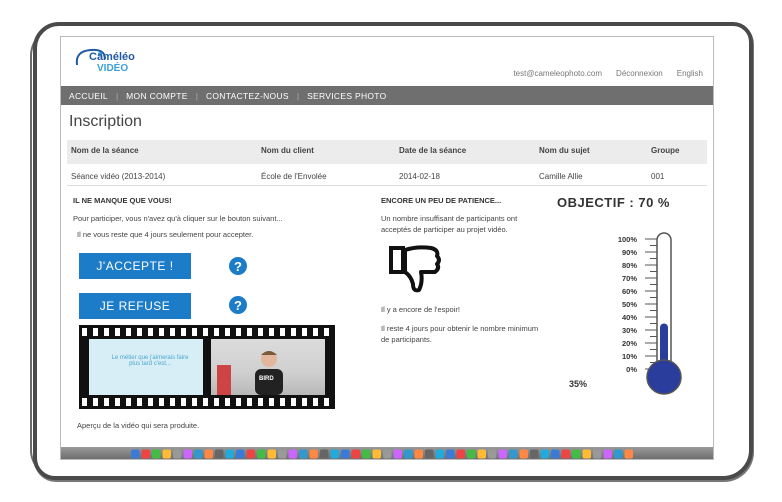 The width and height of the screenshot is (782, 502). I want to click on student-photo-icon, so click(269, 373).